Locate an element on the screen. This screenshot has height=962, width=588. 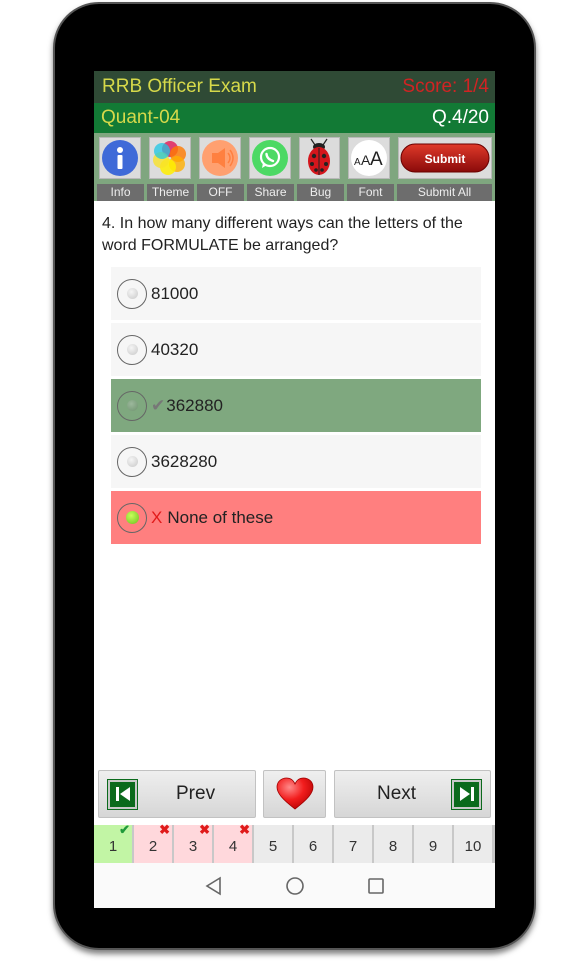
question-number: 2 is located at coordinates (153, 846).